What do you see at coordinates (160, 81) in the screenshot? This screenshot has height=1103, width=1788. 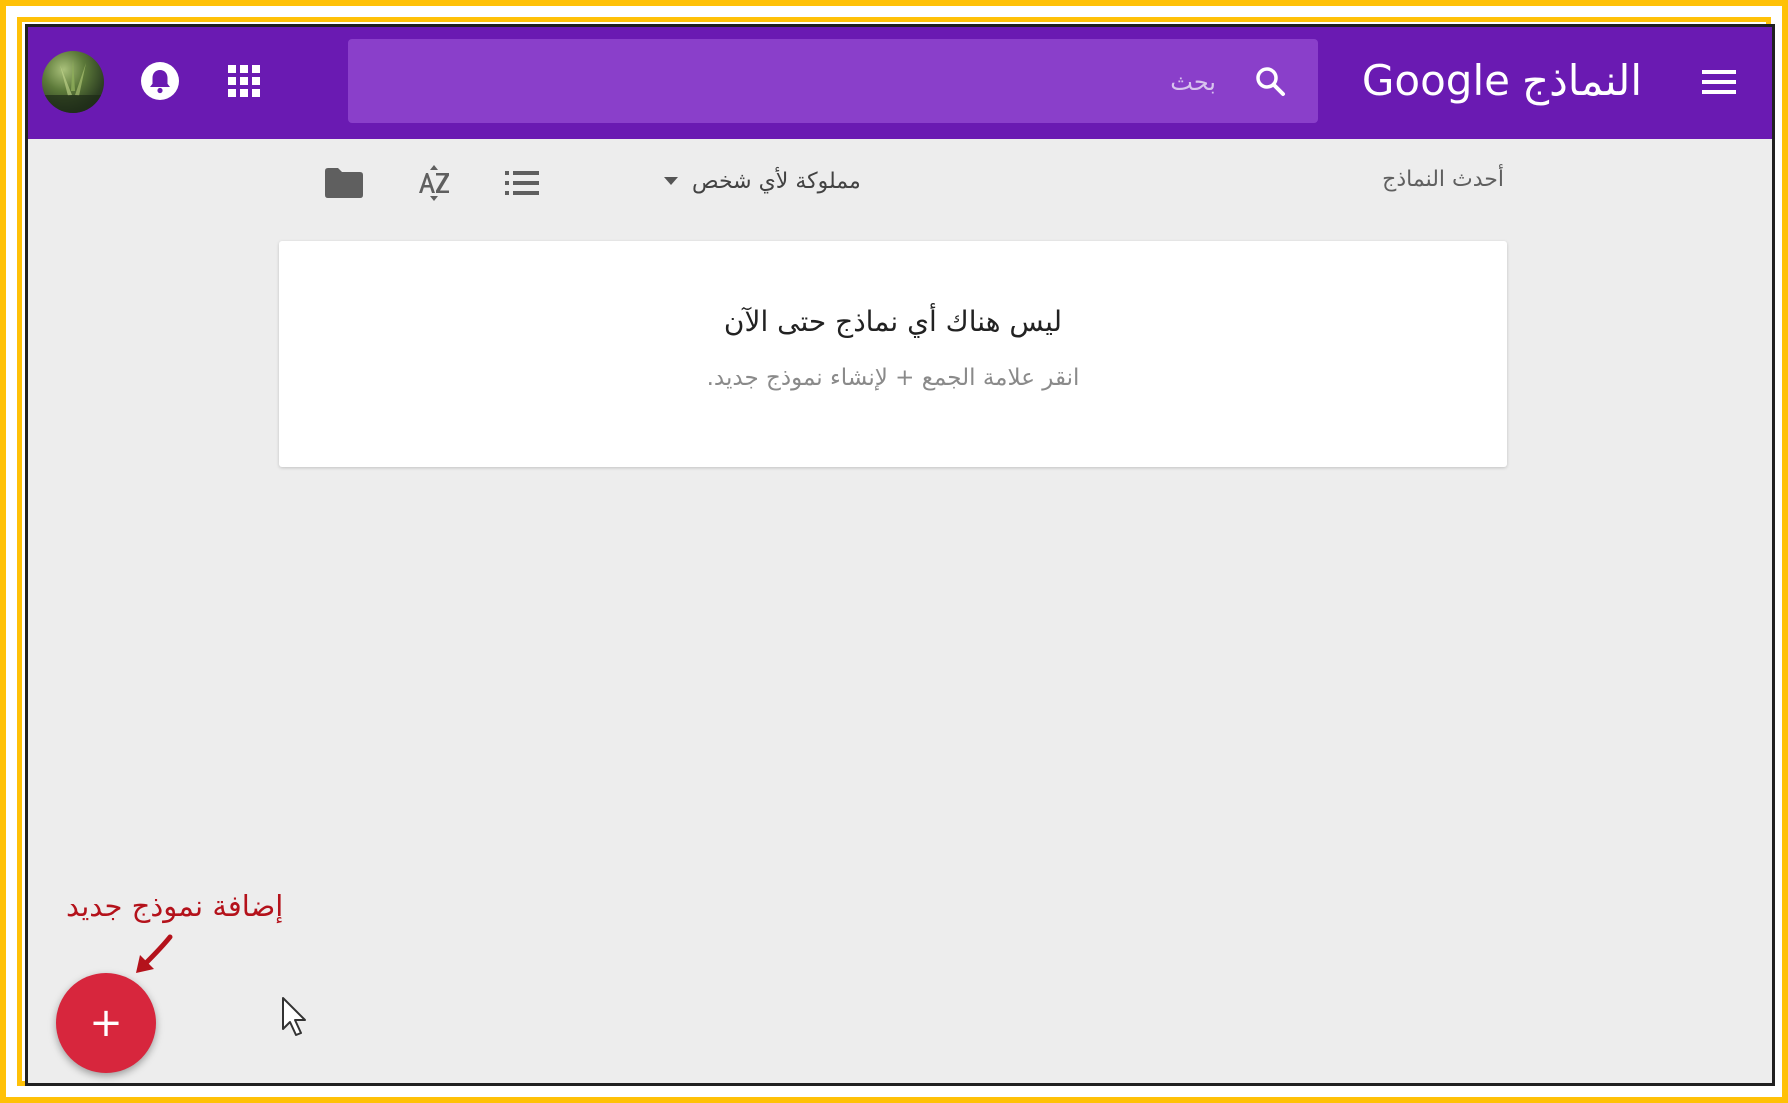 I see `notifications-icon` at bounding box center [160, 81].